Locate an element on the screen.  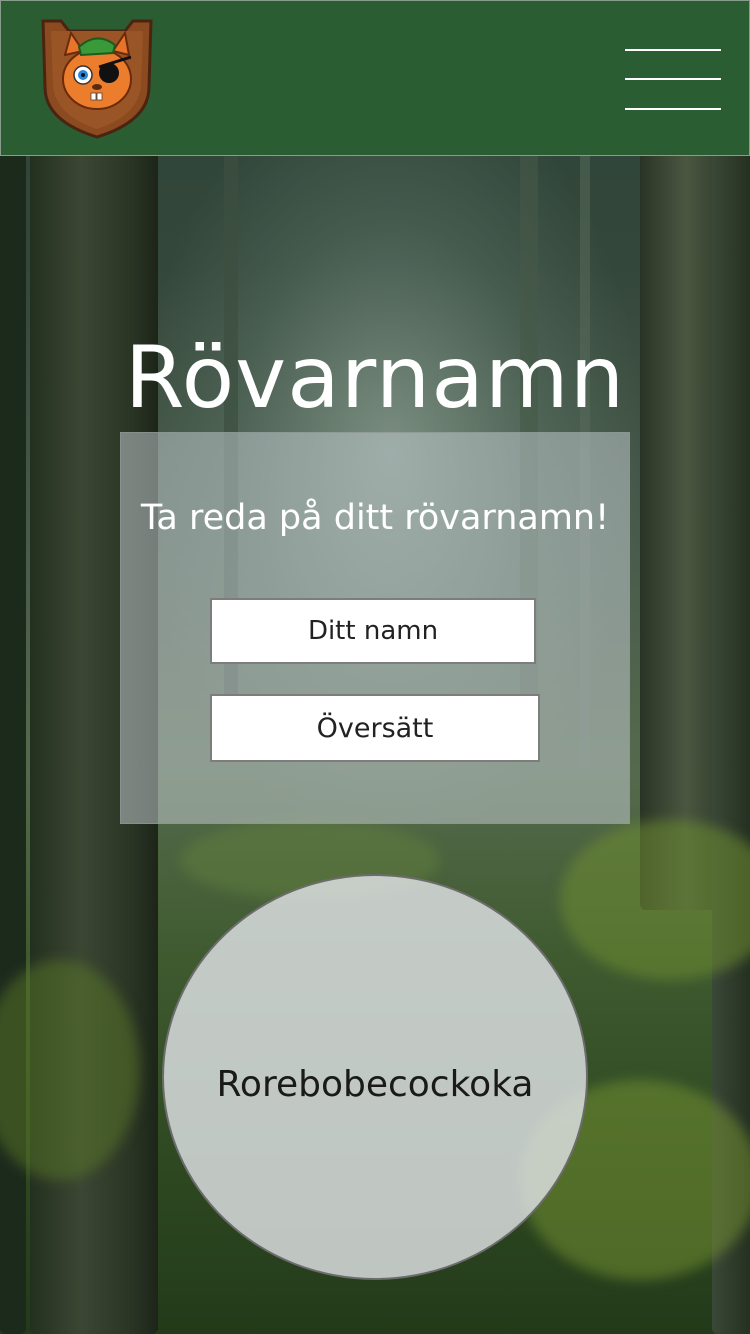
translate-button: Översätt is located at coordinates (375, 728).